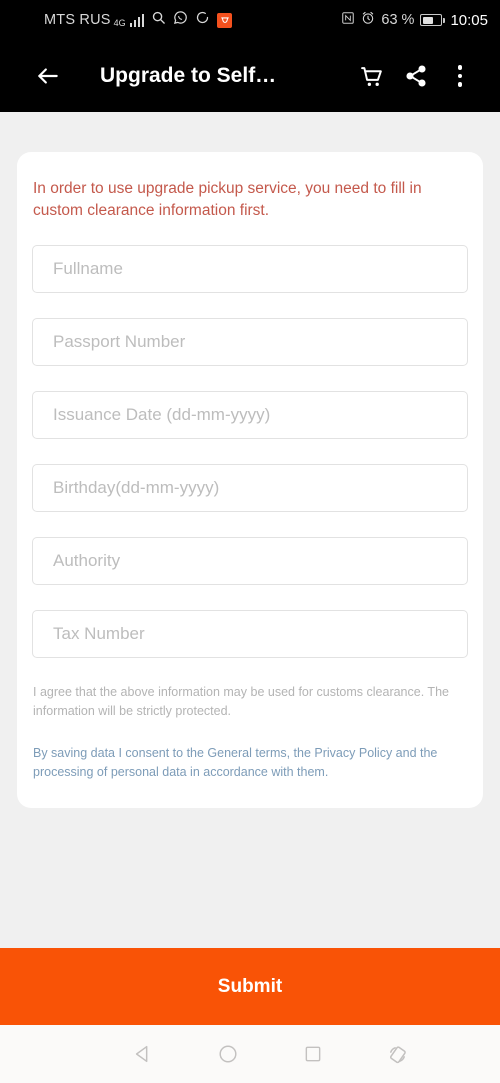 This screenshot has height=1083, width=500. What do you see at coordinates (460, 76) in the screenshot?
I see `more-vertical-icon` at bounding box center [460, 76].